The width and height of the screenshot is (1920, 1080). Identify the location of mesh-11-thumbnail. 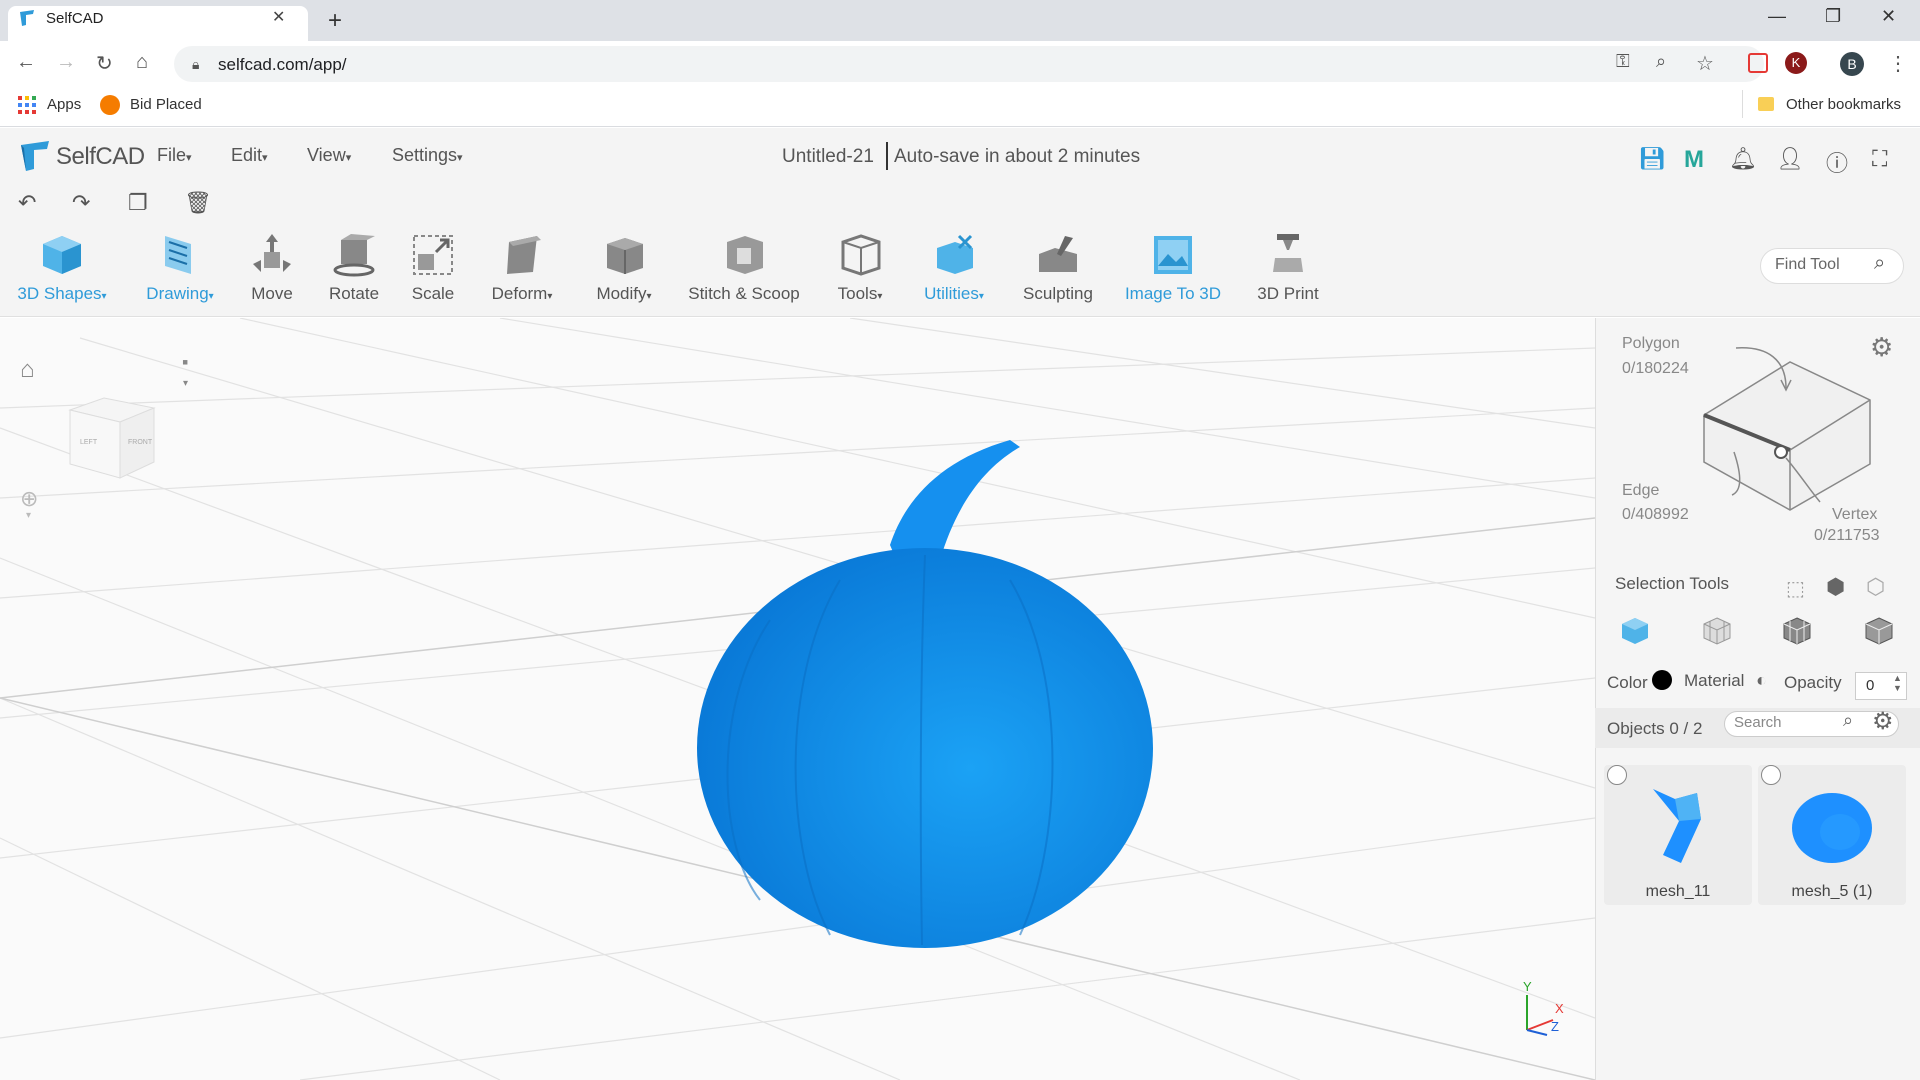
(1677, 826).